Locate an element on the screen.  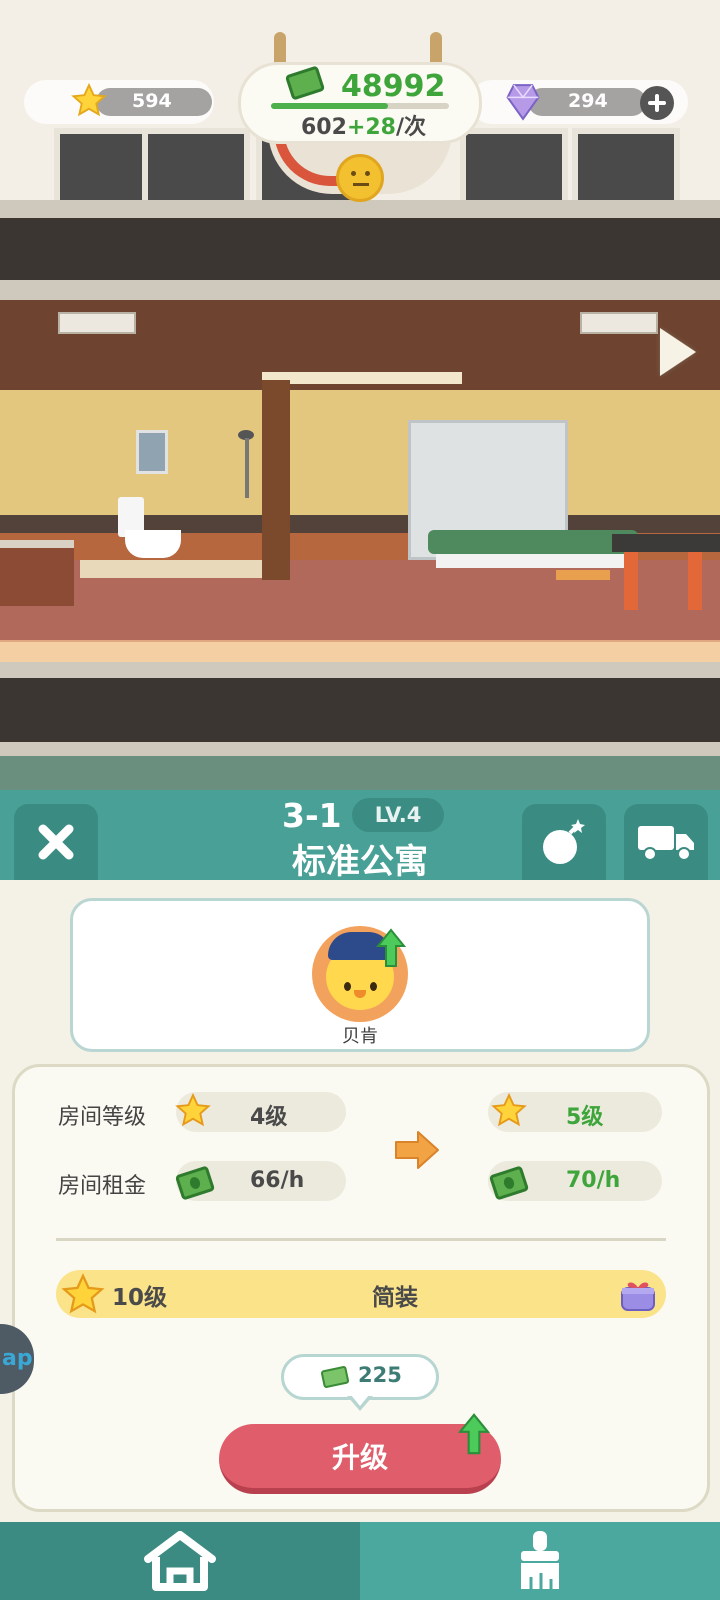
floor-tiles is located at coordinates (360, 651).